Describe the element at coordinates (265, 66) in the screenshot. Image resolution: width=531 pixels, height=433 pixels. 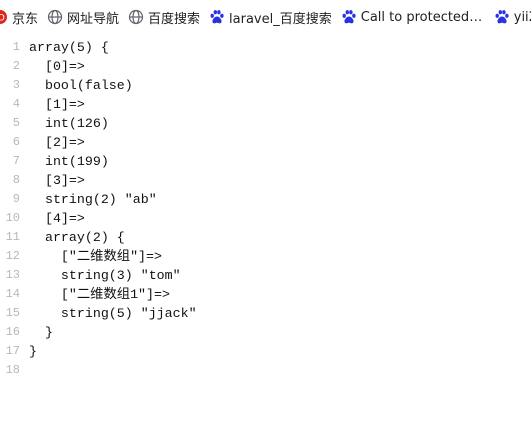
I see `code-line: 2 [0]=>` at that location.